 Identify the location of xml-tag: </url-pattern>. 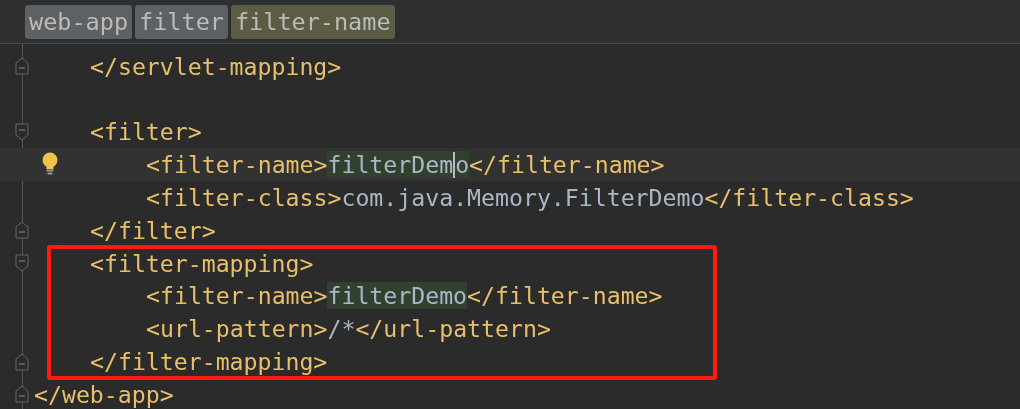
(453, 329).